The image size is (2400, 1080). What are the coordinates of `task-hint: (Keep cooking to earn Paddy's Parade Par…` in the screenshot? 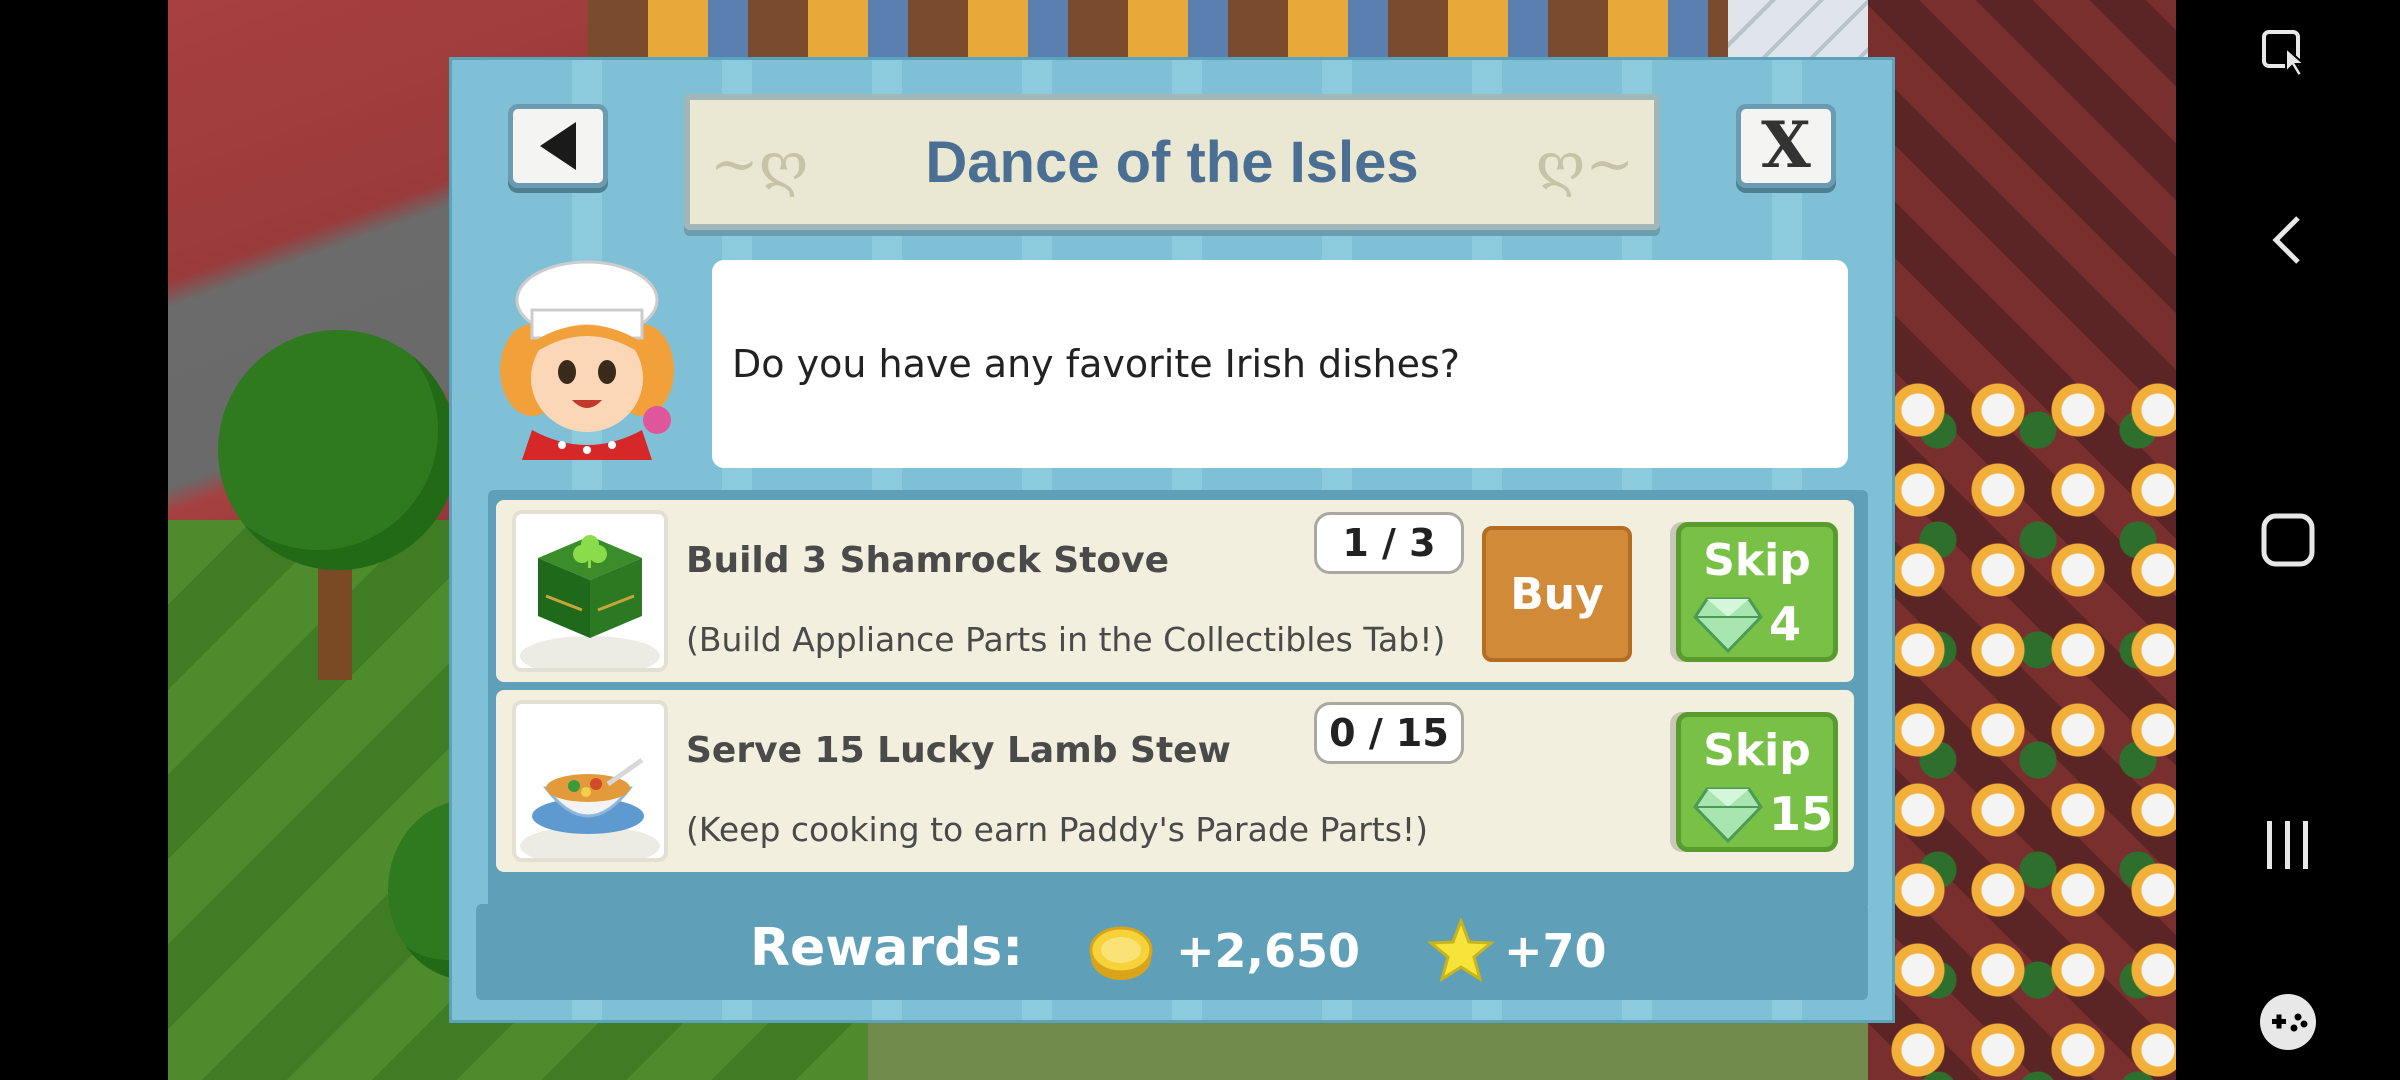 It's located at (1057, 829).